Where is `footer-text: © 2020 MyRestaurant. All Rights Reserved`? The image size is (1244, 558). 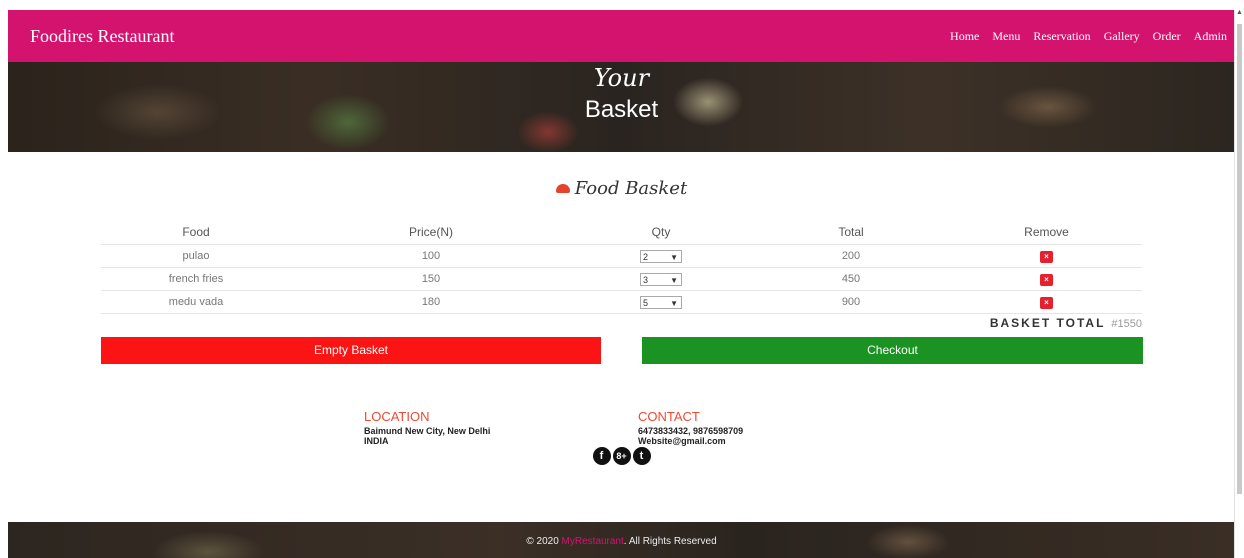 footer-text: © 2020 MyRestaurant. All Rights Reserved is located at coordinates (621, 541).